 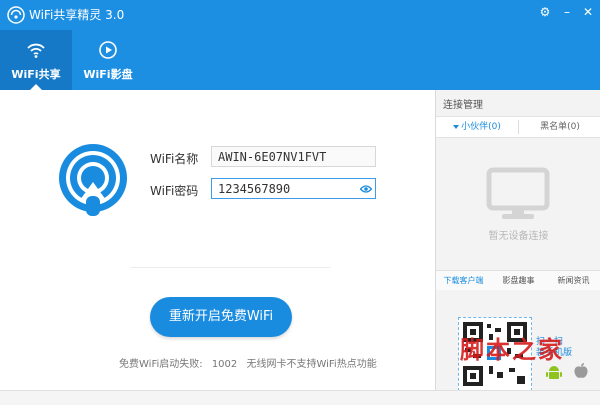 I want to click on download-tabs: 下载客户端 影盘趣事 新闻资讯, so click(x=518, y=280).